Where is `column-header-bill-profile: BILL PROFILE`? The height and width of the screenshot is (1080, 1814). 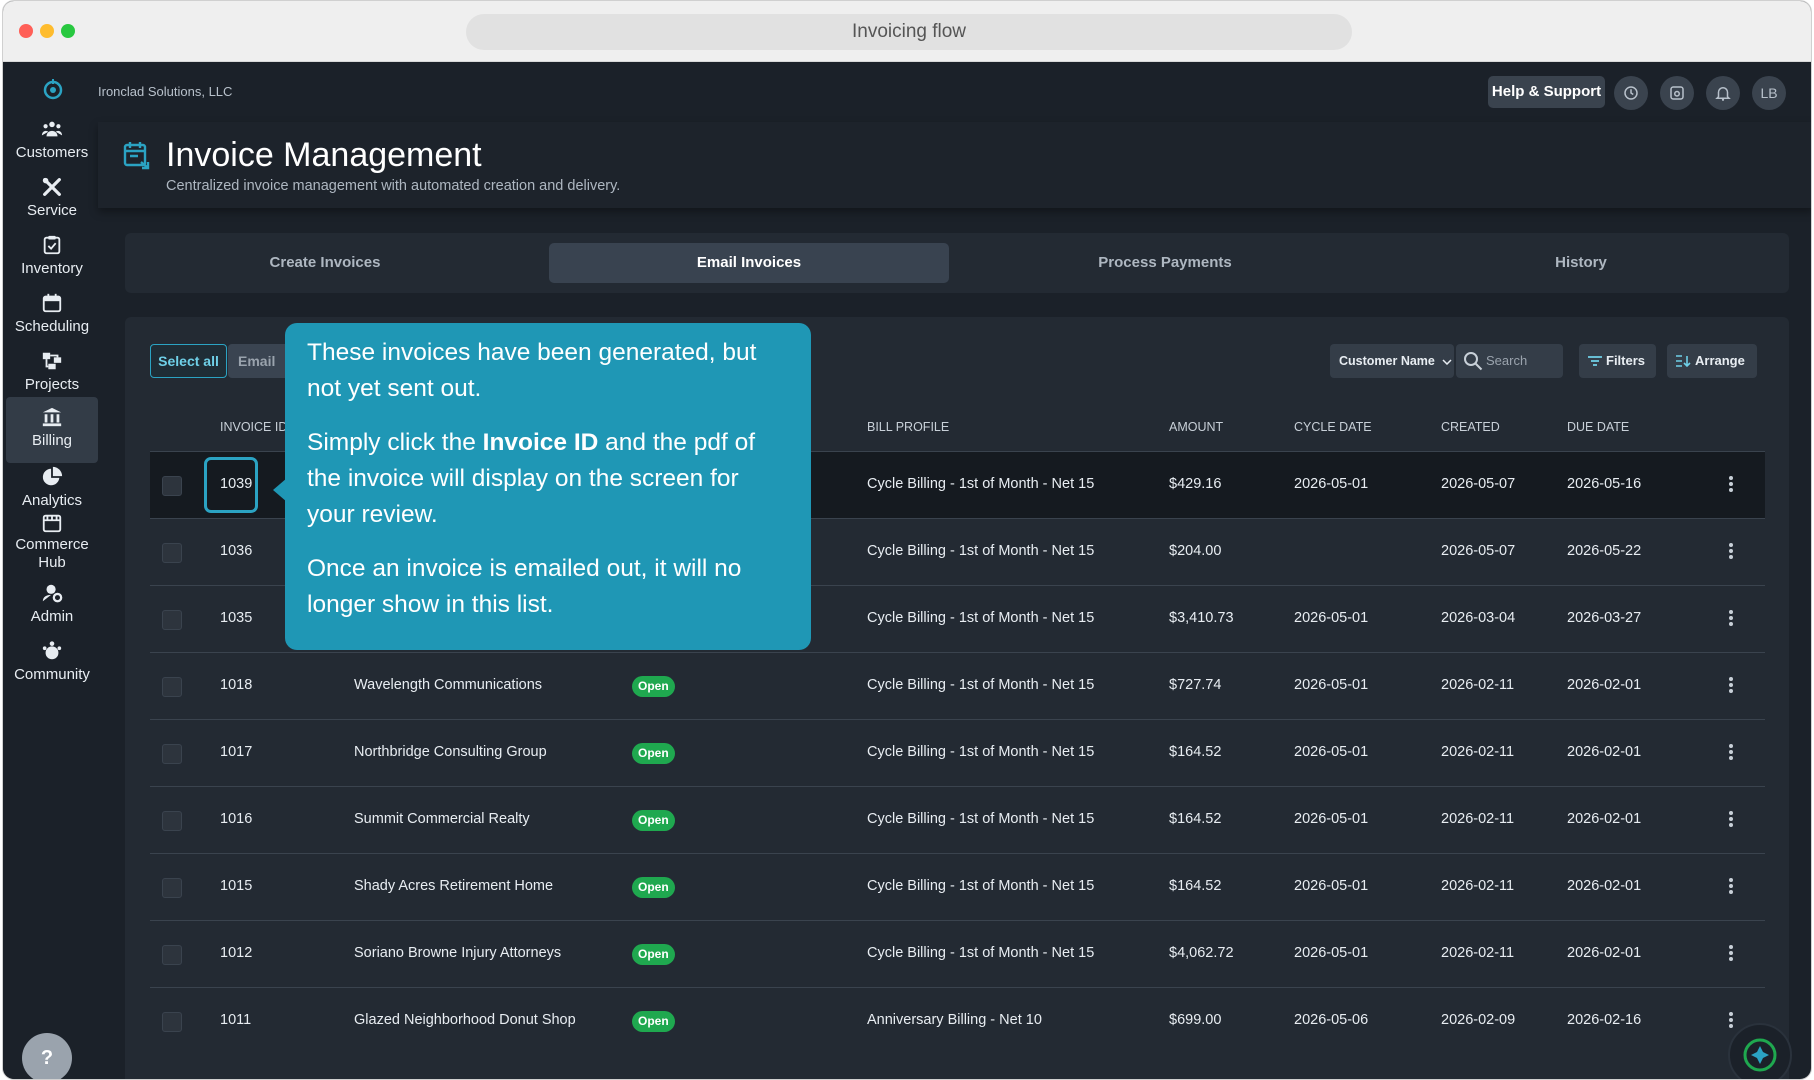
column-header-bill-profile: BILL PROFILE is located at coordinates (908, 427).